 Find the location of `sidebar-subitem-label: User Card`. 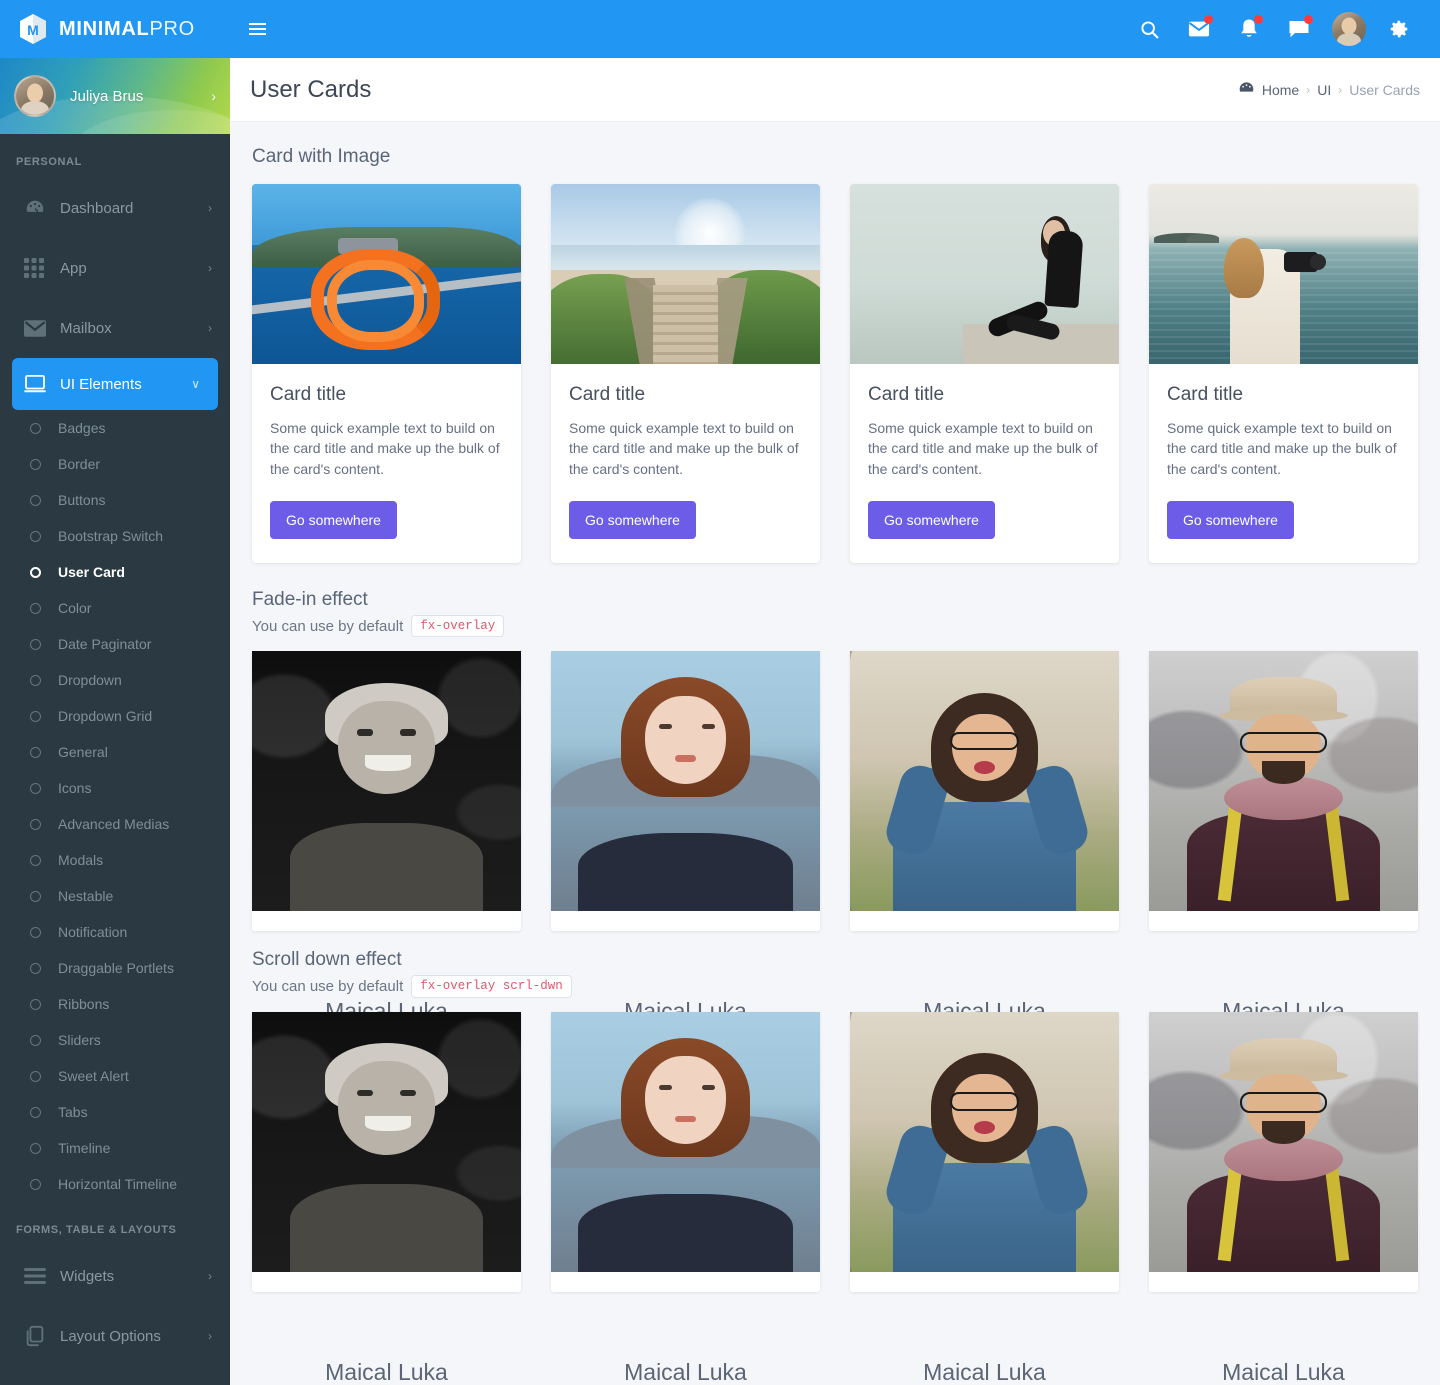

sidebar-subitem-label: User Card is located at coordinates (91, 572).